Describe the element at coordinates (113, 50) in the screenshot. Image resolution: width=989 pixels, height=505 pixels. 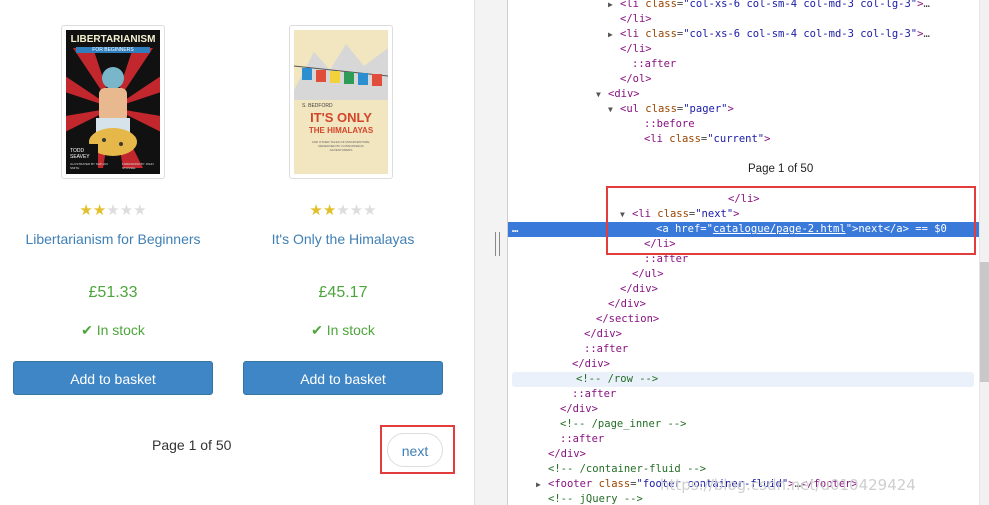
I see `cover-subheading: FOR BEGINNERS` at that location.